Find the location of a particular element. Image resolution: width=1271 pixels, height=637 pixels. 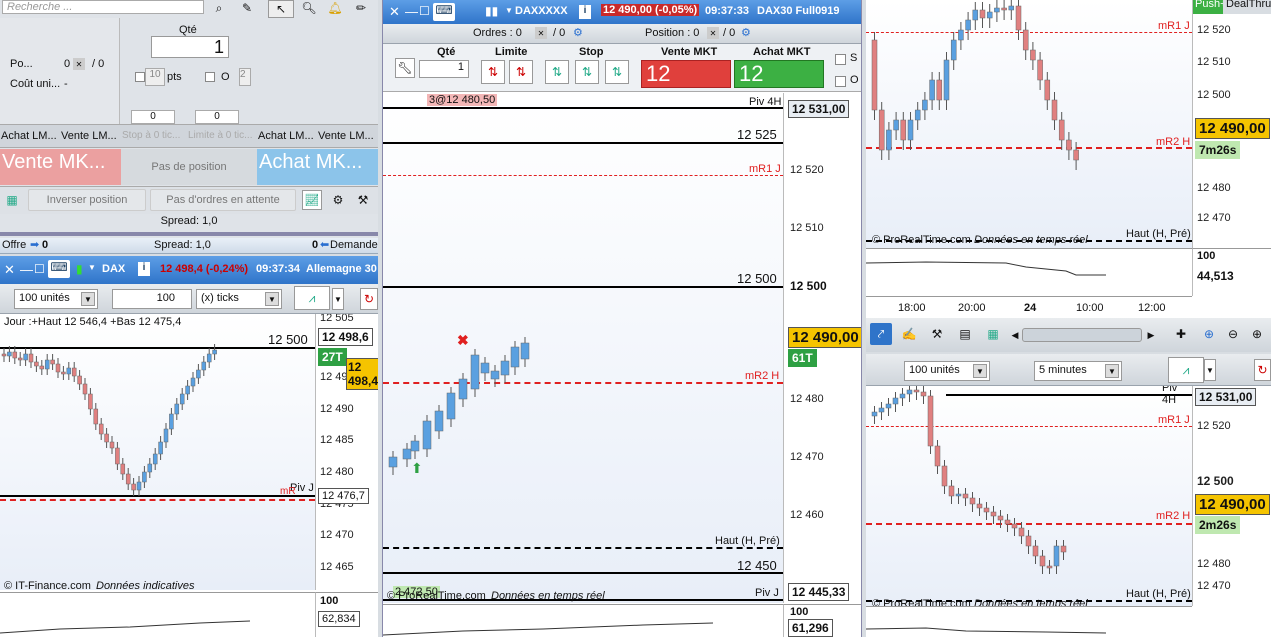

dax-qty-stepper: 100 is located at coordinates (152, 299).